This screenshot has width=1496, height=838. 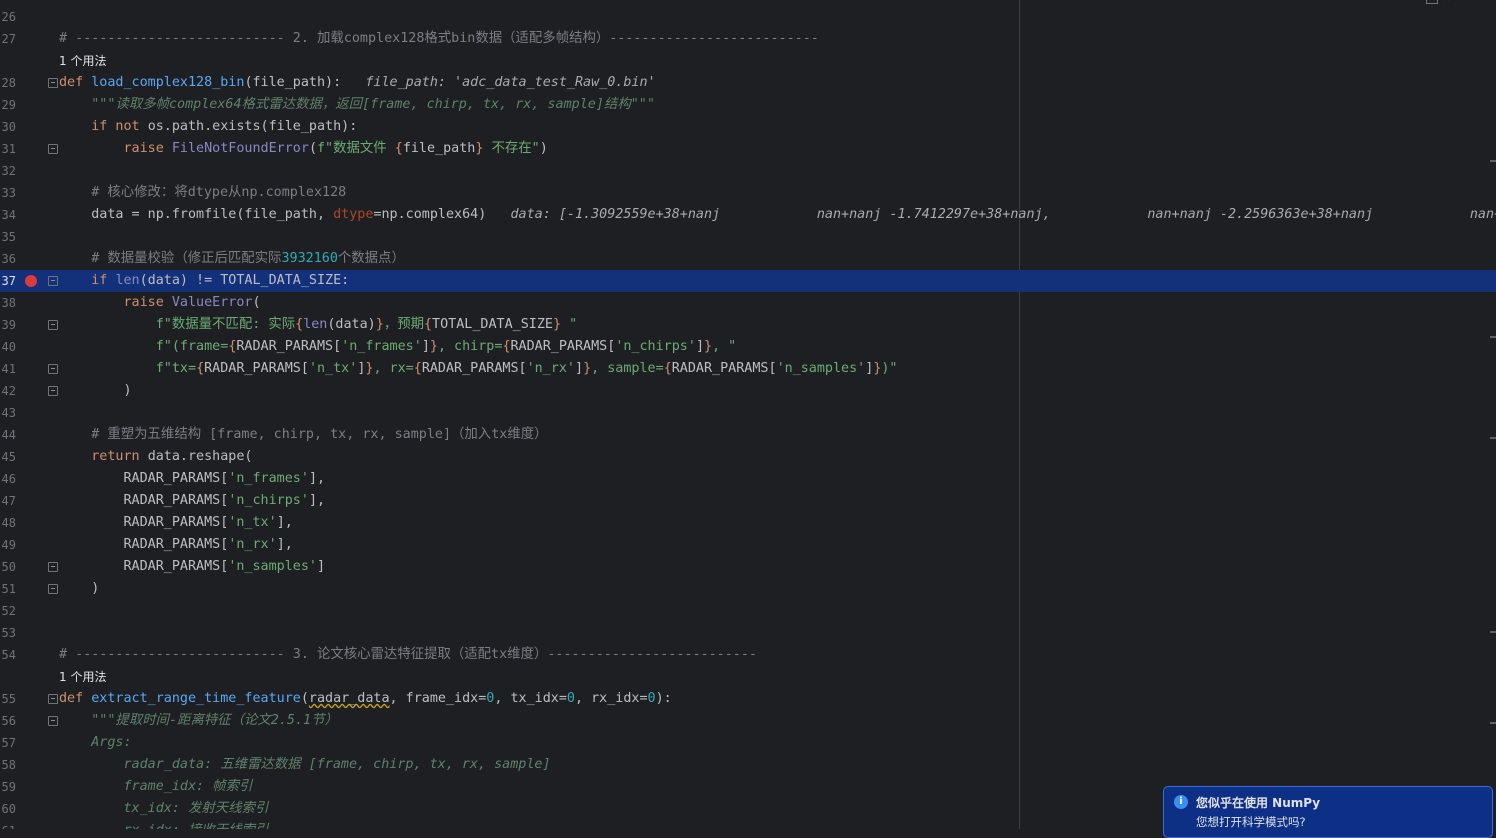 I want to click on code-token: RADAR_PARAMS[, so click(x=144, y=566).